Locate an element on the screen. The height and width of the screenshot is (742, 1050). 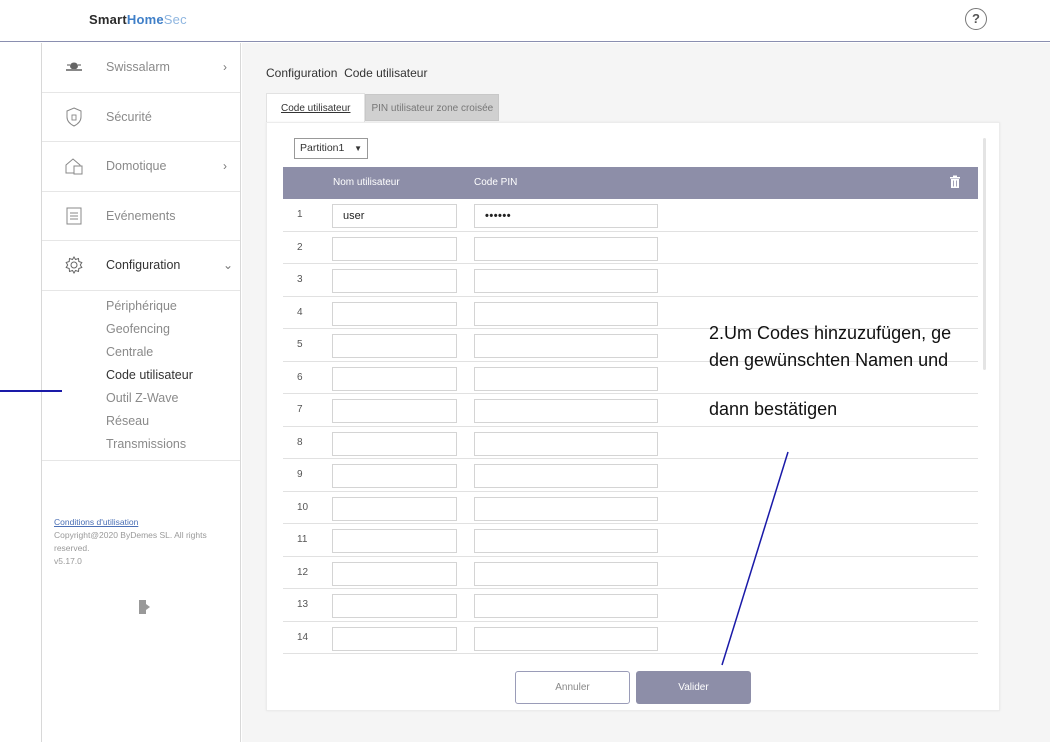
scrollbar is located at coordinates (984, 254).